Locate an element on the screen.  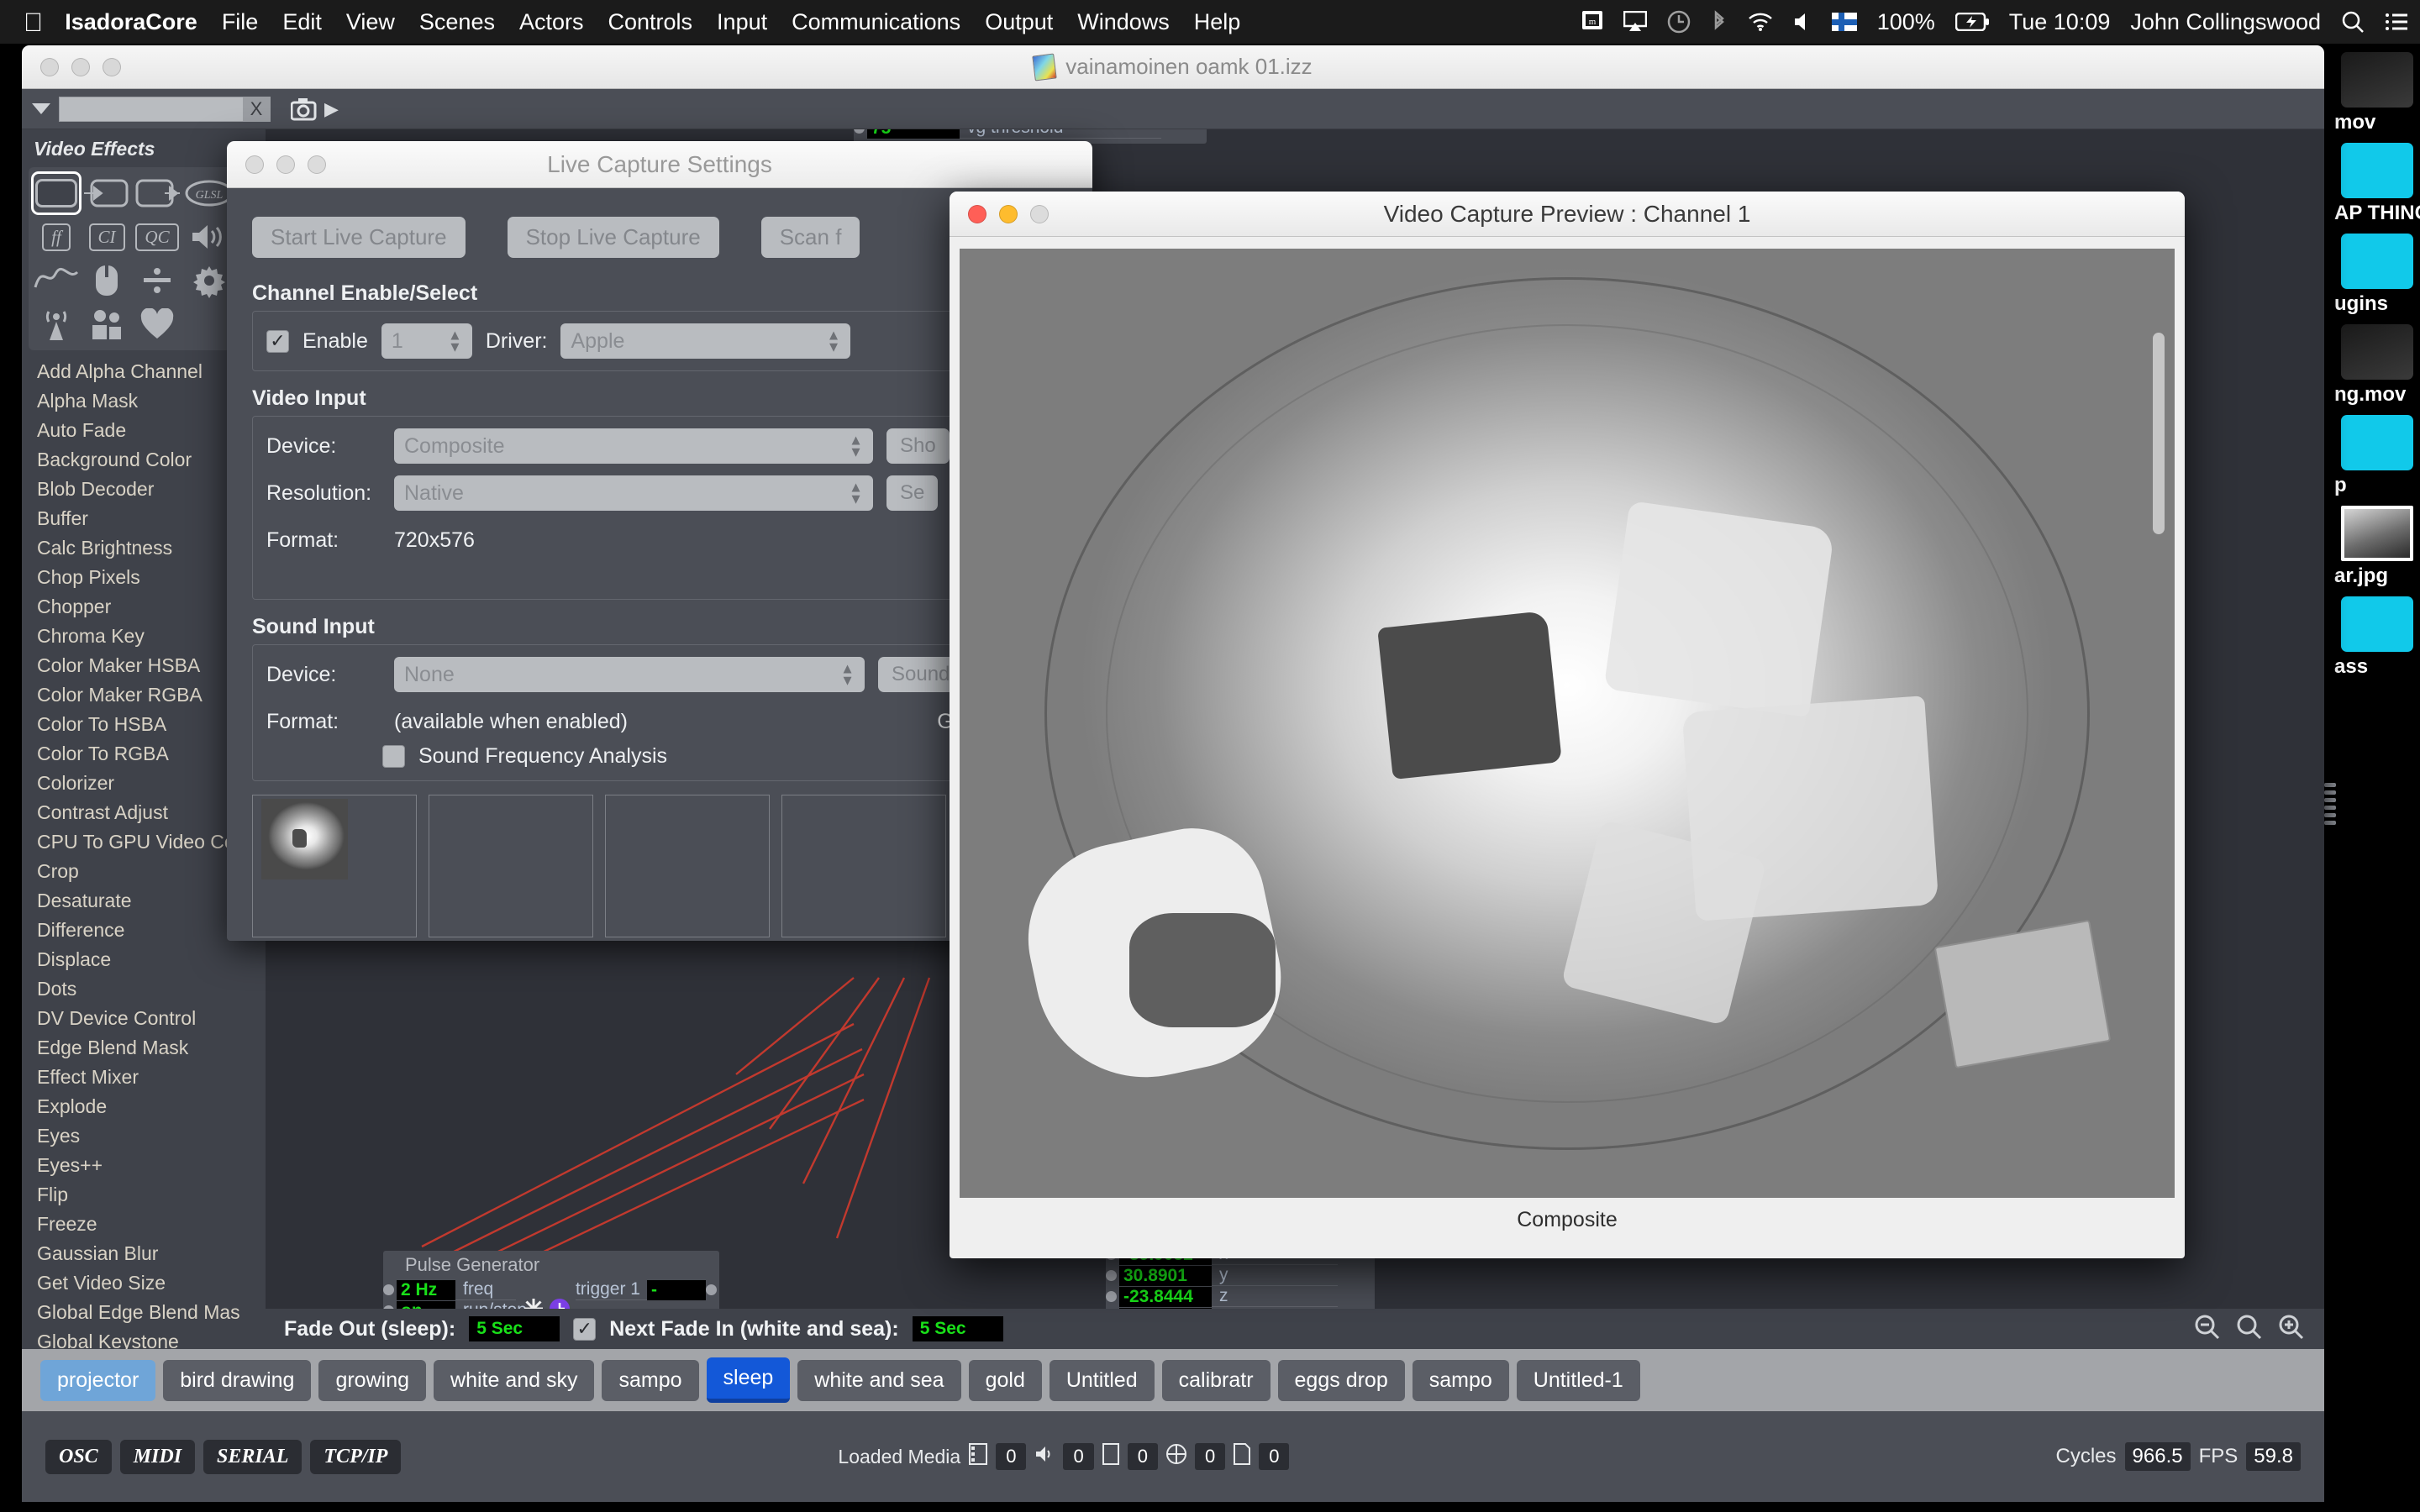
media-bin-item: ugins is located at coordinates (2371, 275).